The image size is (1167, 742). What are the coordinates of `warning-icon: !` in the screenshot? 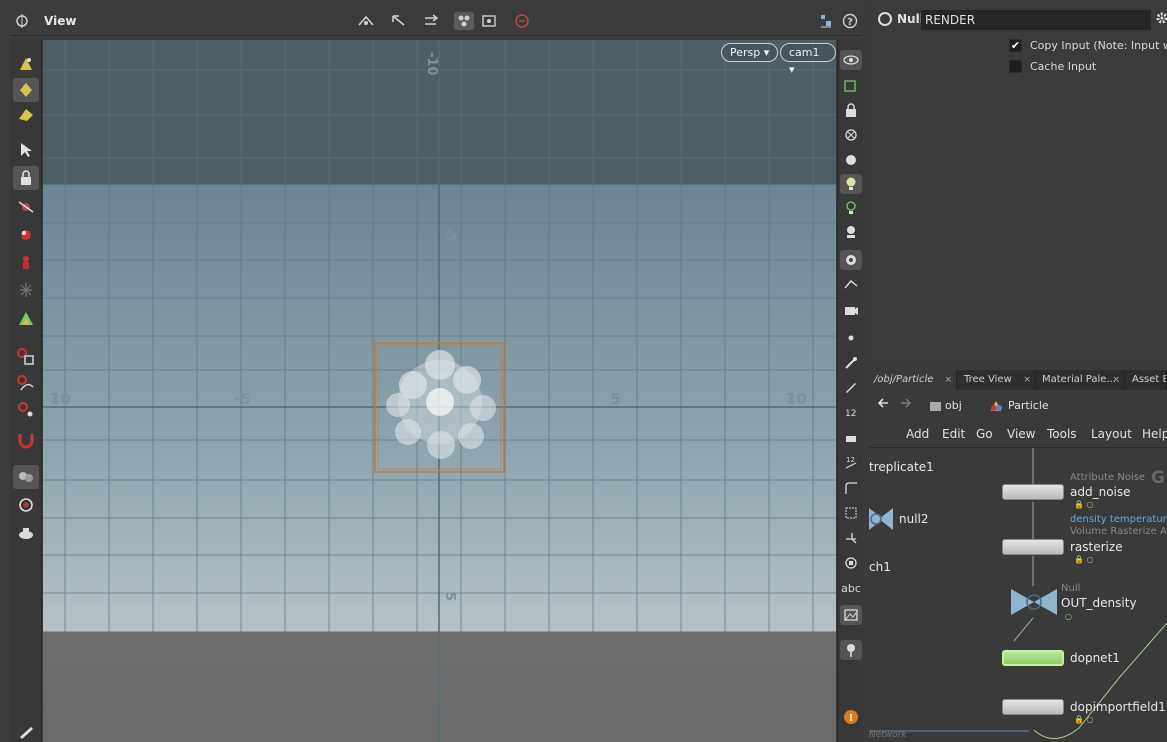 It's located at (851, 717).